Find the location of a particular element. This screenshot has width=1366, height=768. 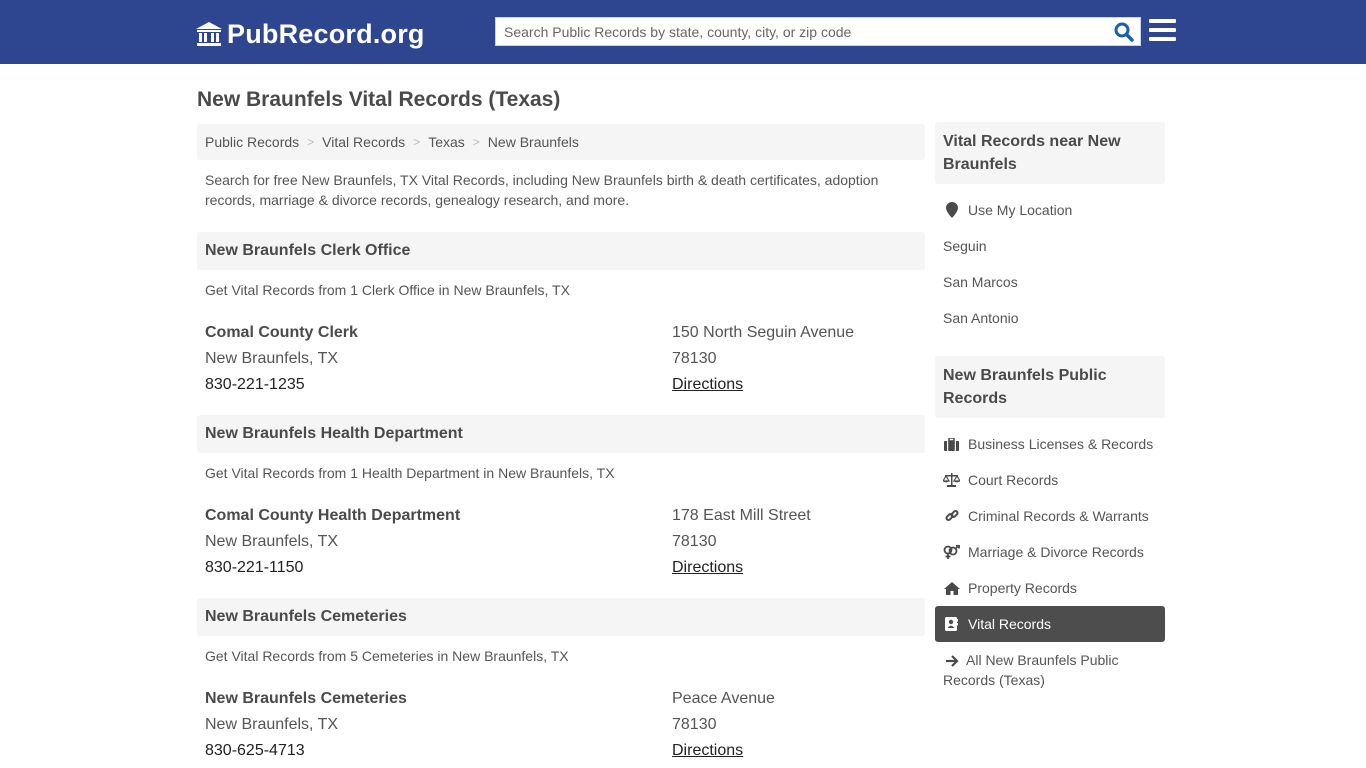

sidebar-item-property-records: Property Records is located at coordinates (1050, 588).